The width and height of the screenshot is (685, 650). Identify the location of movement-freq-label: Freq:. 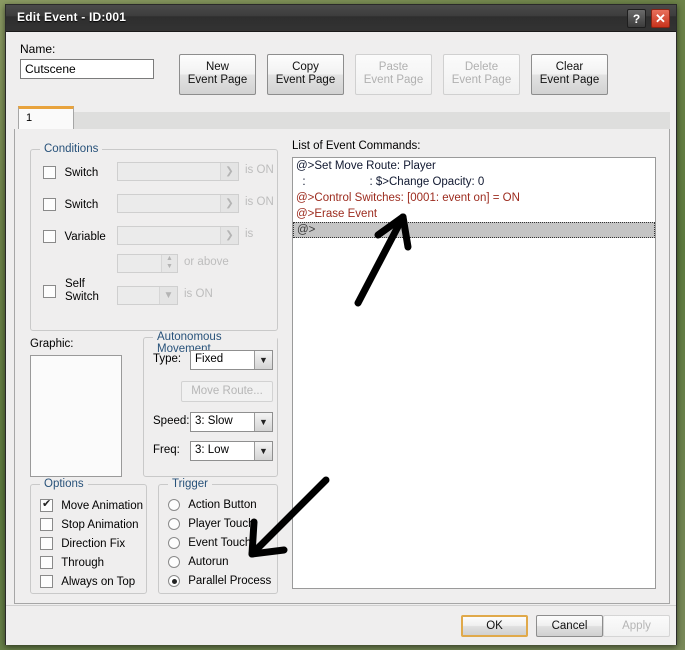
(166, 450).